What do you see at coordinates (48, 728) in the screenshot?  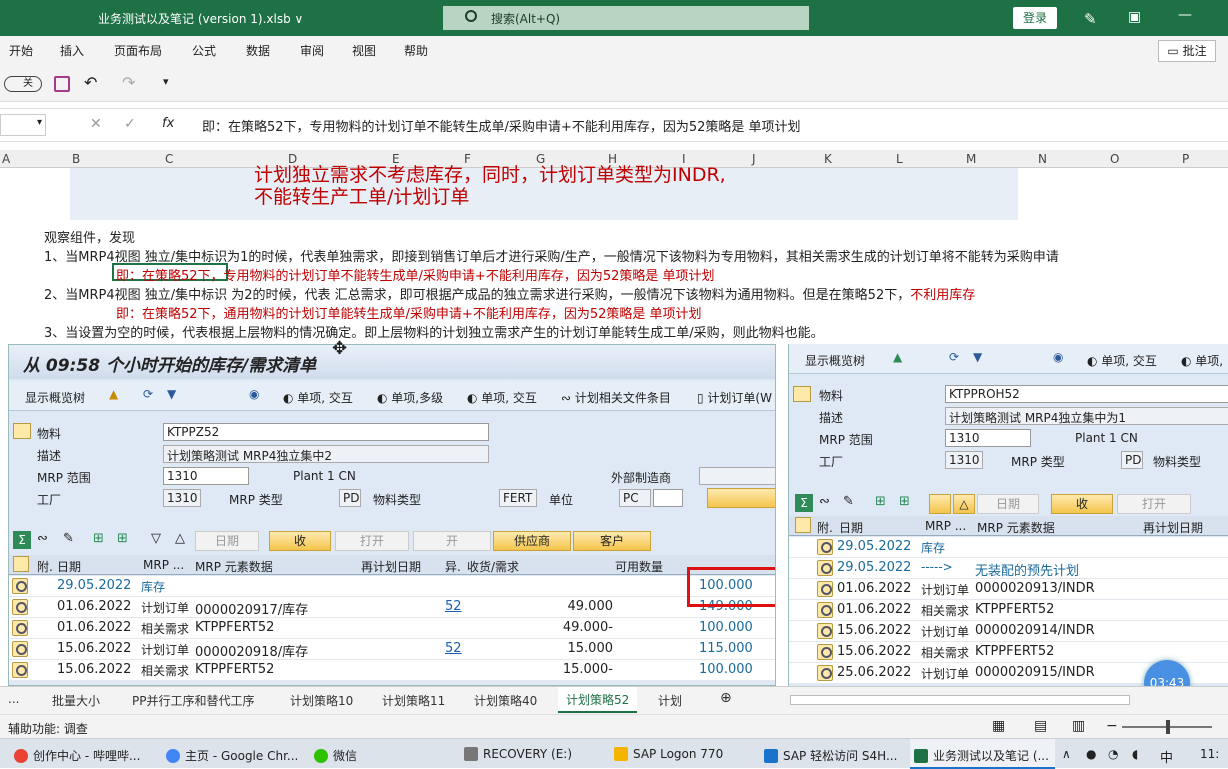 I see `accessibility-status: 辅助功能: 调查` at bounding box center [48, 728].